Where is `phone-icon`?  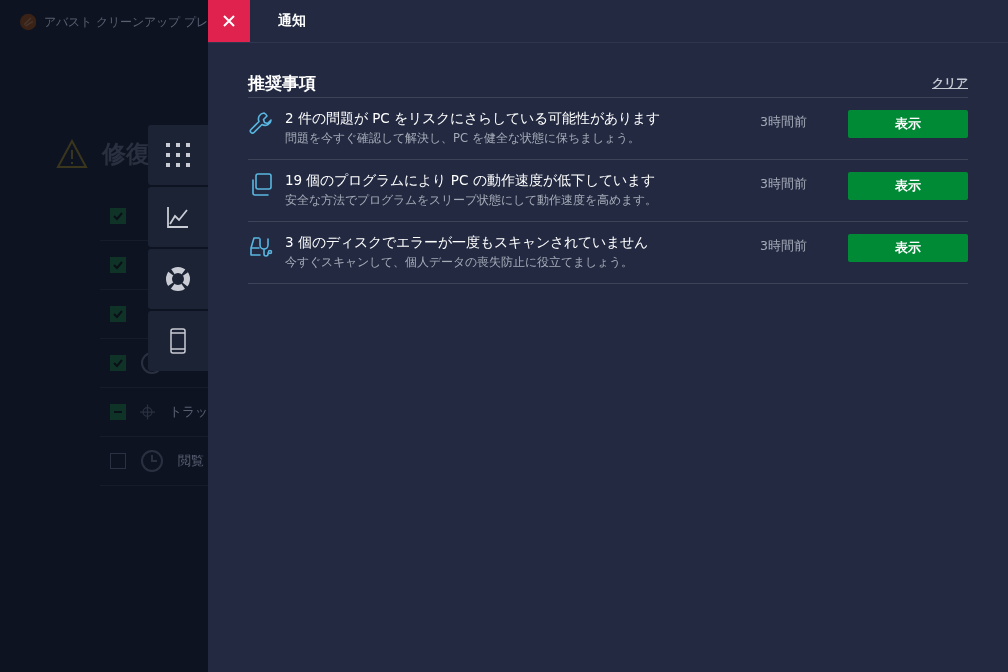
phone-icon is located at coordinates (178, 341).